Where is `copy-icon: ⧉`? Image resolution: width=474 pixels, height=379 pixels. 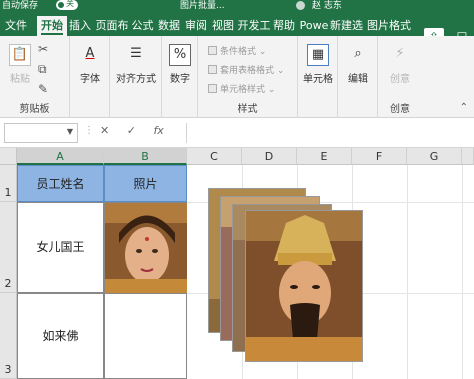
copy-icon: ⧉ is located at coordinates (42, 69).